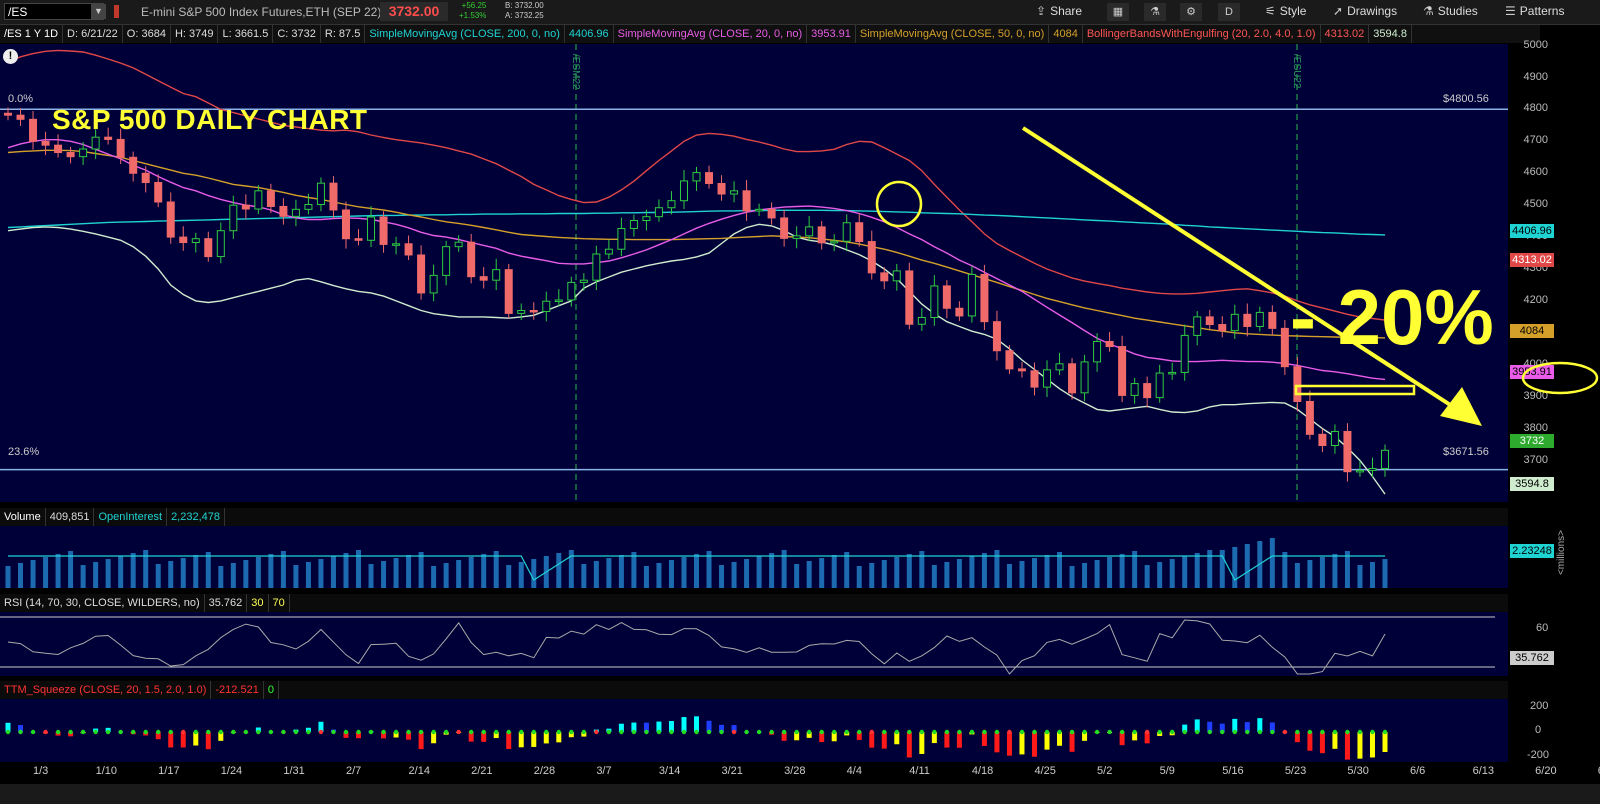 Image resolution: width=1600 pixels, height=804 pixels. What do you see at coordinates (116, 11) in the screenshot?
I see `alert-flag-icon` at bounding box center [116, 11].